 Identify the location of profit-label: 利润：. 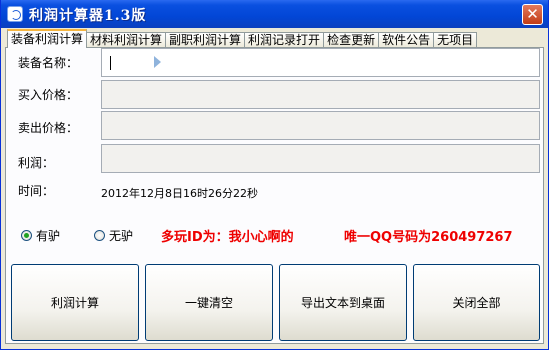
(36, 163).